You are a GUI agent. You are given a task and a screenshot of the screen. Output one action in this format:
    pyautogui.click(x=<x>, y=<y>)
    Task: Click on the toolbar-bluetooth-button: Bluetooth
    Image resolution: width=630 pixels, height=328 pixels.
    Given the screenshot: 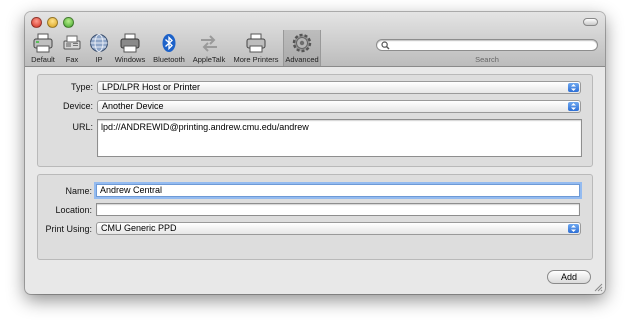 What is the action you would take?
    pyautogui.click(x=169, y=48)
    